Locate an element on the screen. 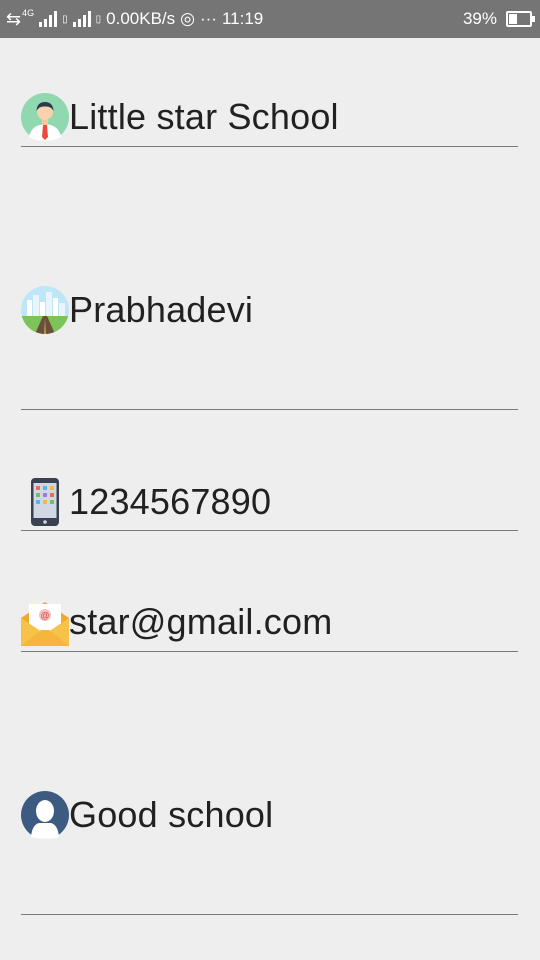 Image resolution: width=540 pixels, height=960 pixels. mail-icon: @ is located at coordinates (45, 624).